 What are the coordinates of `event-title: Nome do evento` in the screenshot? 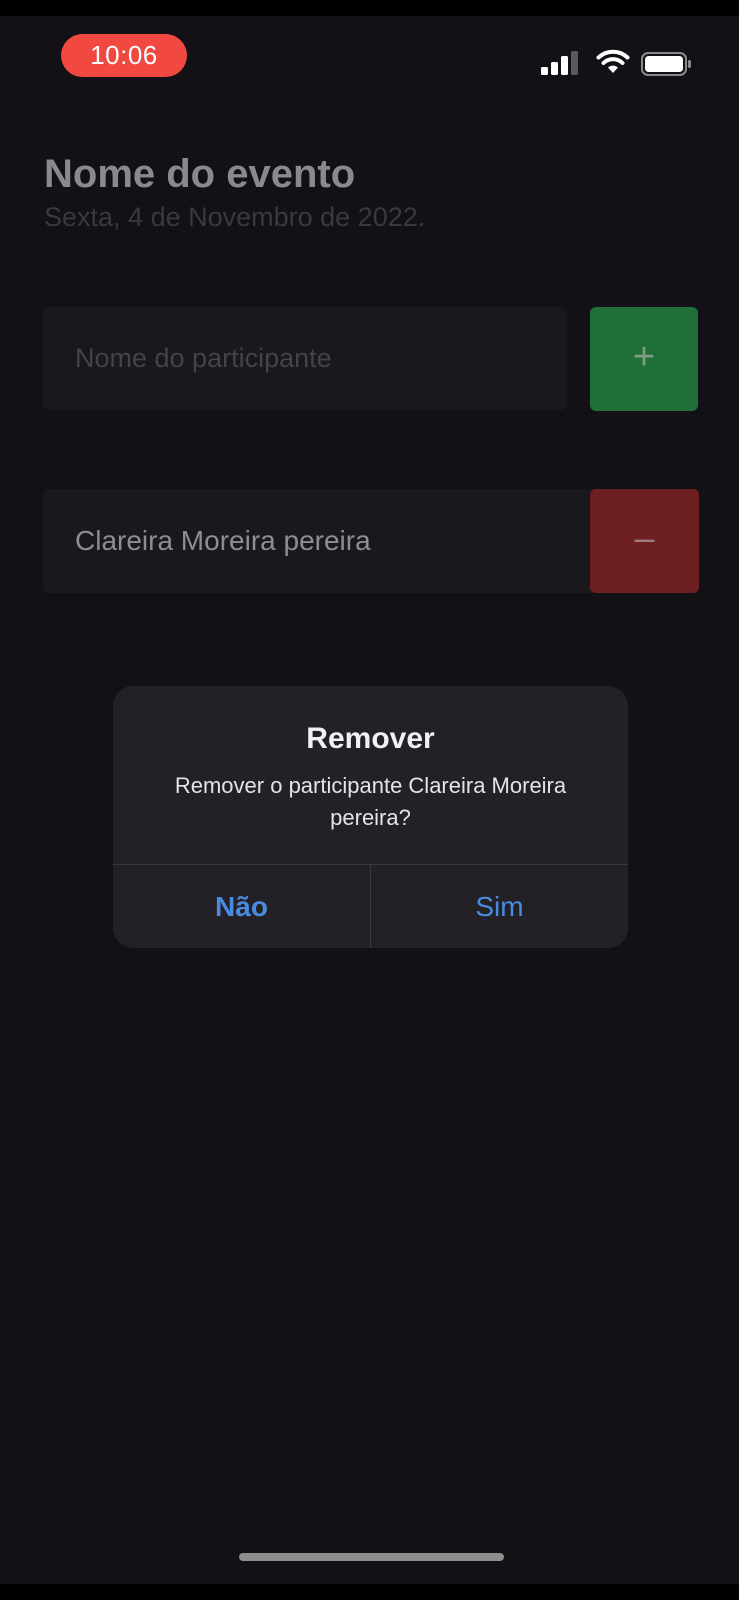 It's located at (200, 174).